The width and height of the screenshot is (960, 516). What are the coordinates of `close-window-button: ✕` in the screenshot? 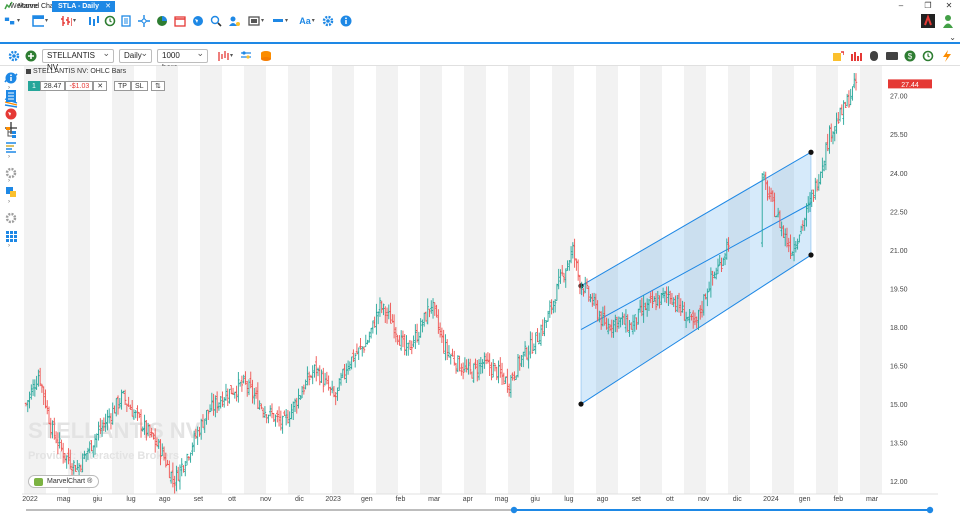 It's located at (949, 6).